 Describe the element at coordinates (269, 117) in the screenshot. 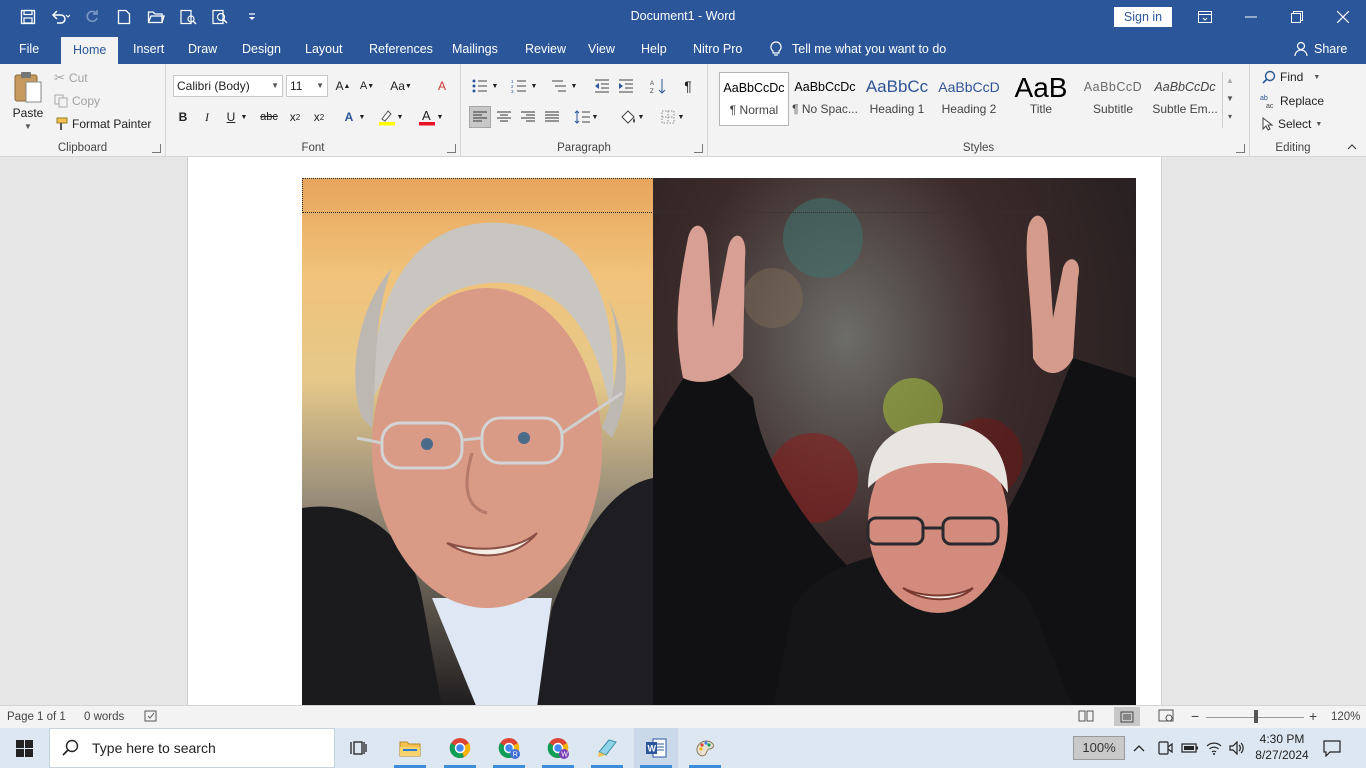

I see `strikethrough-icon: abc` at that location.